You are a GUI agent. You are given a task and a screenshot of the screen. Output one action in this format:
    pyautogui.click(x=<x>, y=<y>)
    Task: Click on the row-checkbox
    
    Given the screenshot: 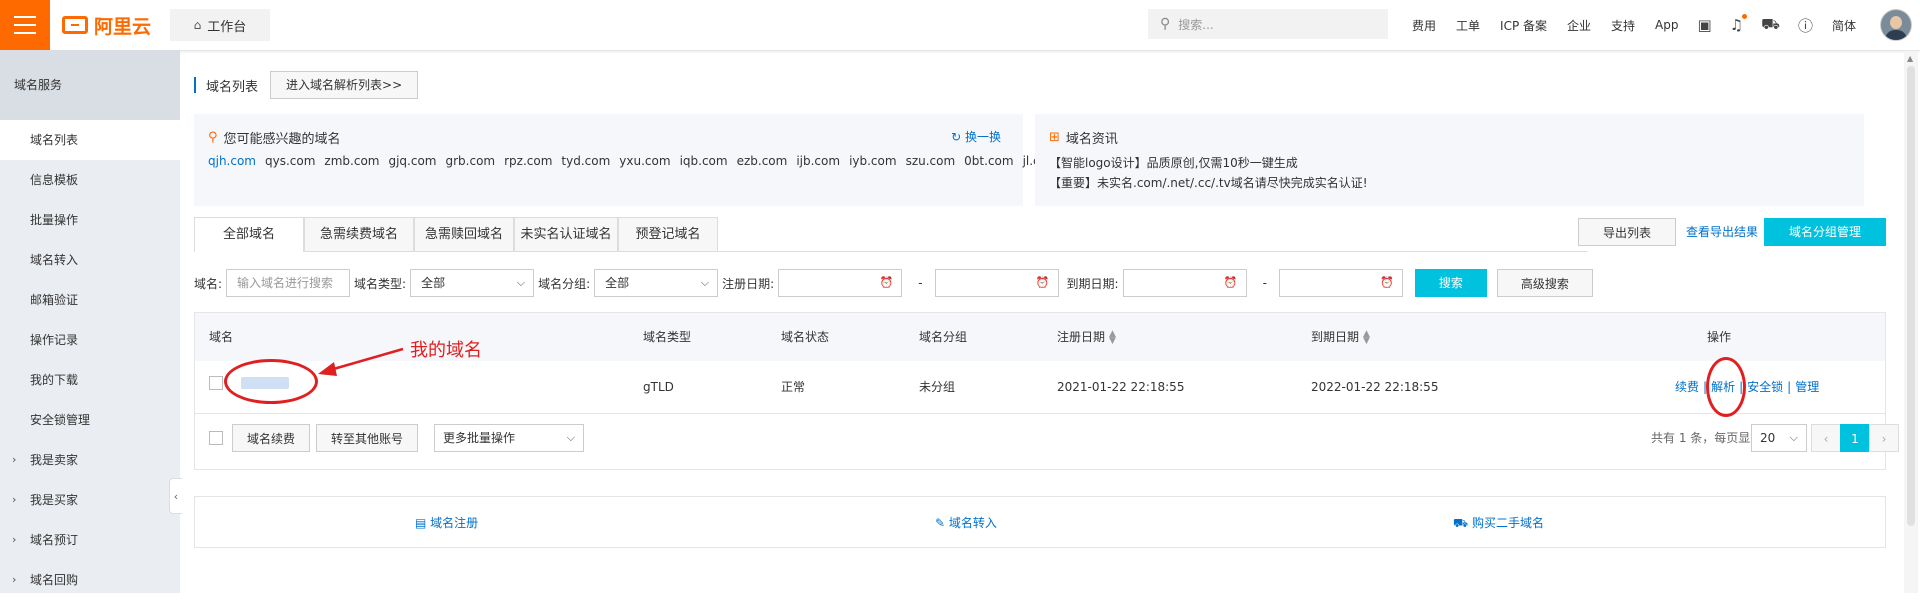 What is the action you would take?
    pyautogui.click(x=216, y=383)
    